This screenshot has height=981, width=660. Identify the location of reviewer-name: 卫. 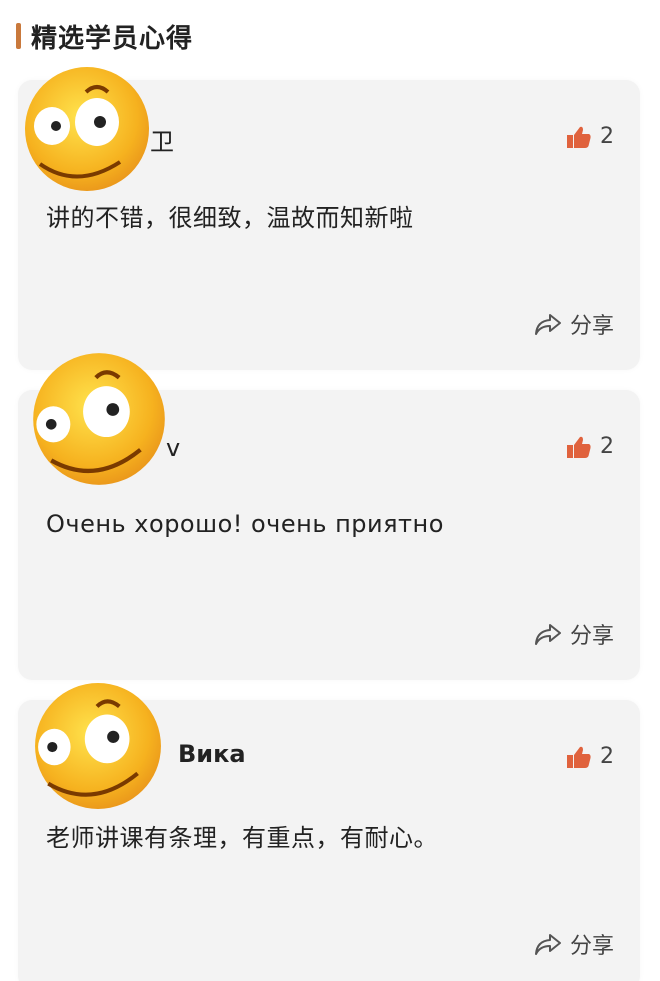
(162, 142).